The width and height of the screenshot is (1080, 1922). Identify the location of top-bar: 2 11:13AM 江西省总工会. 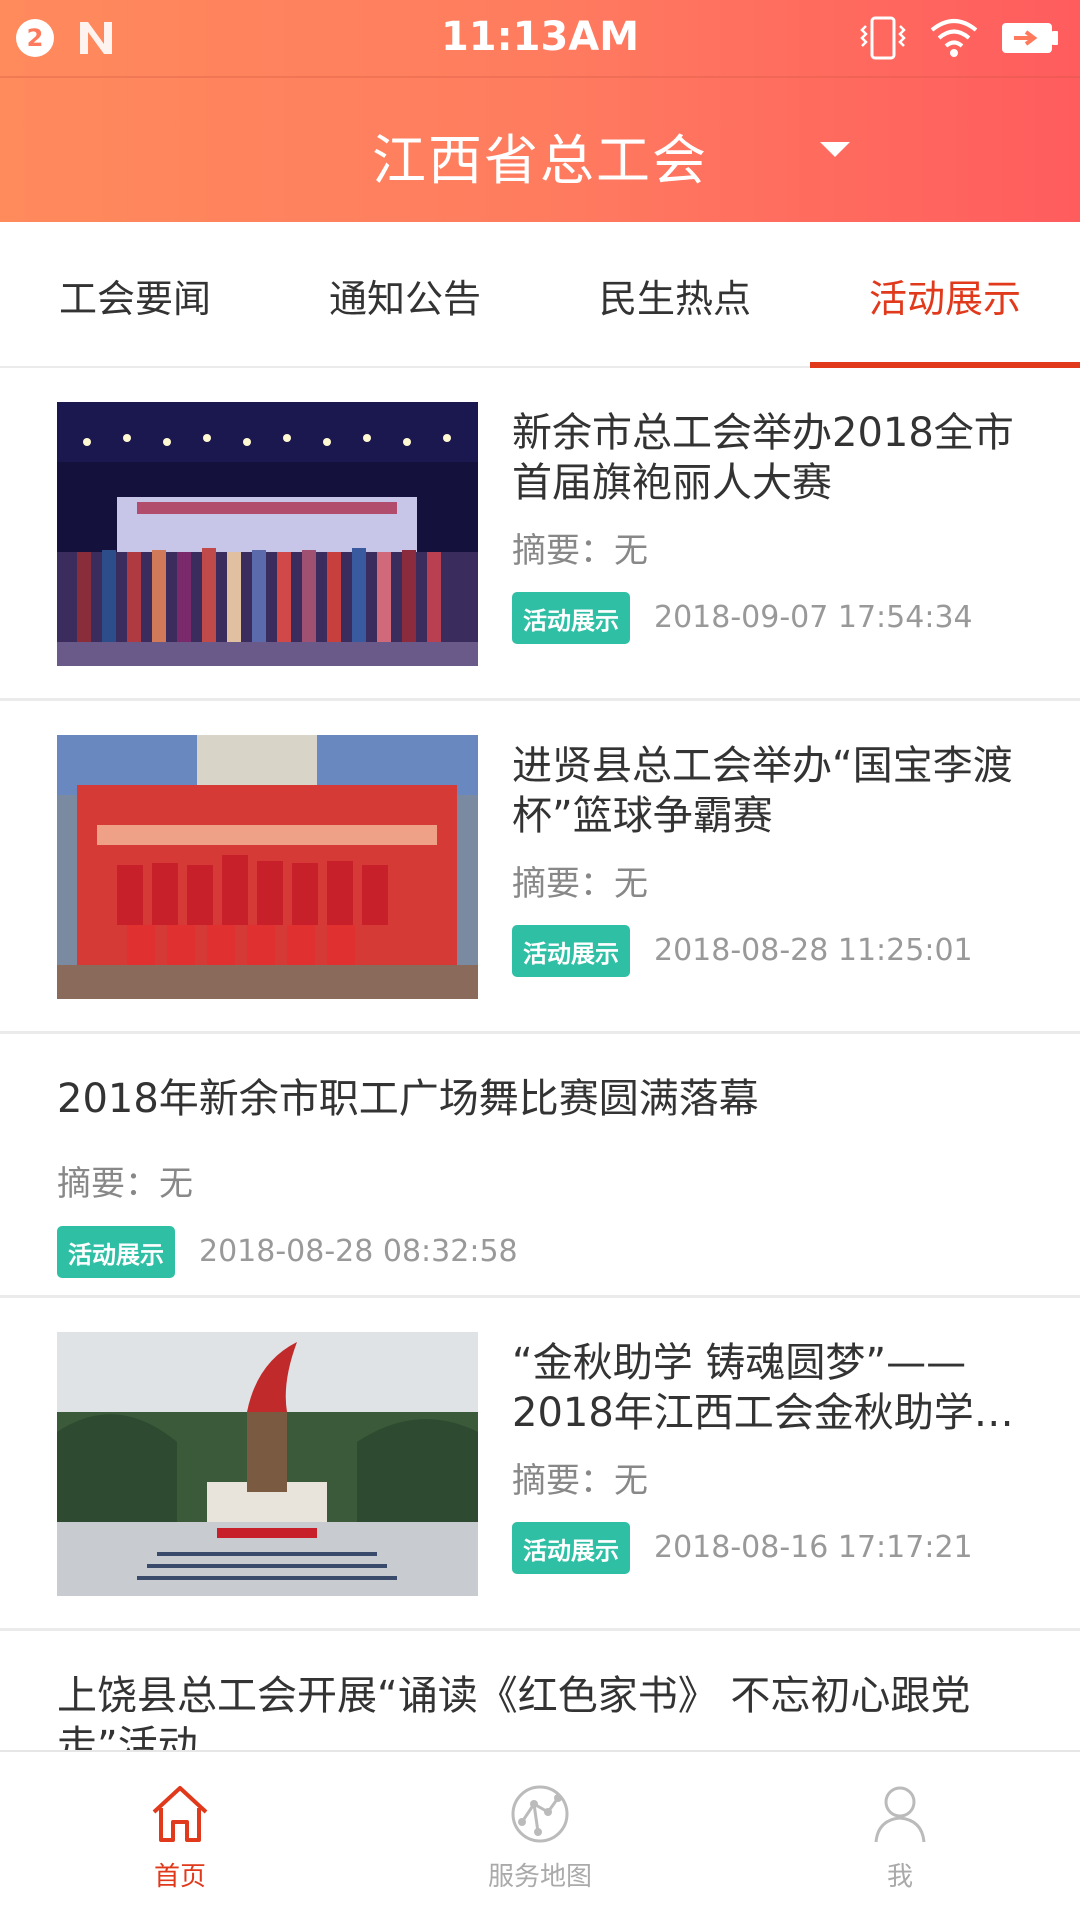
(540, 111).